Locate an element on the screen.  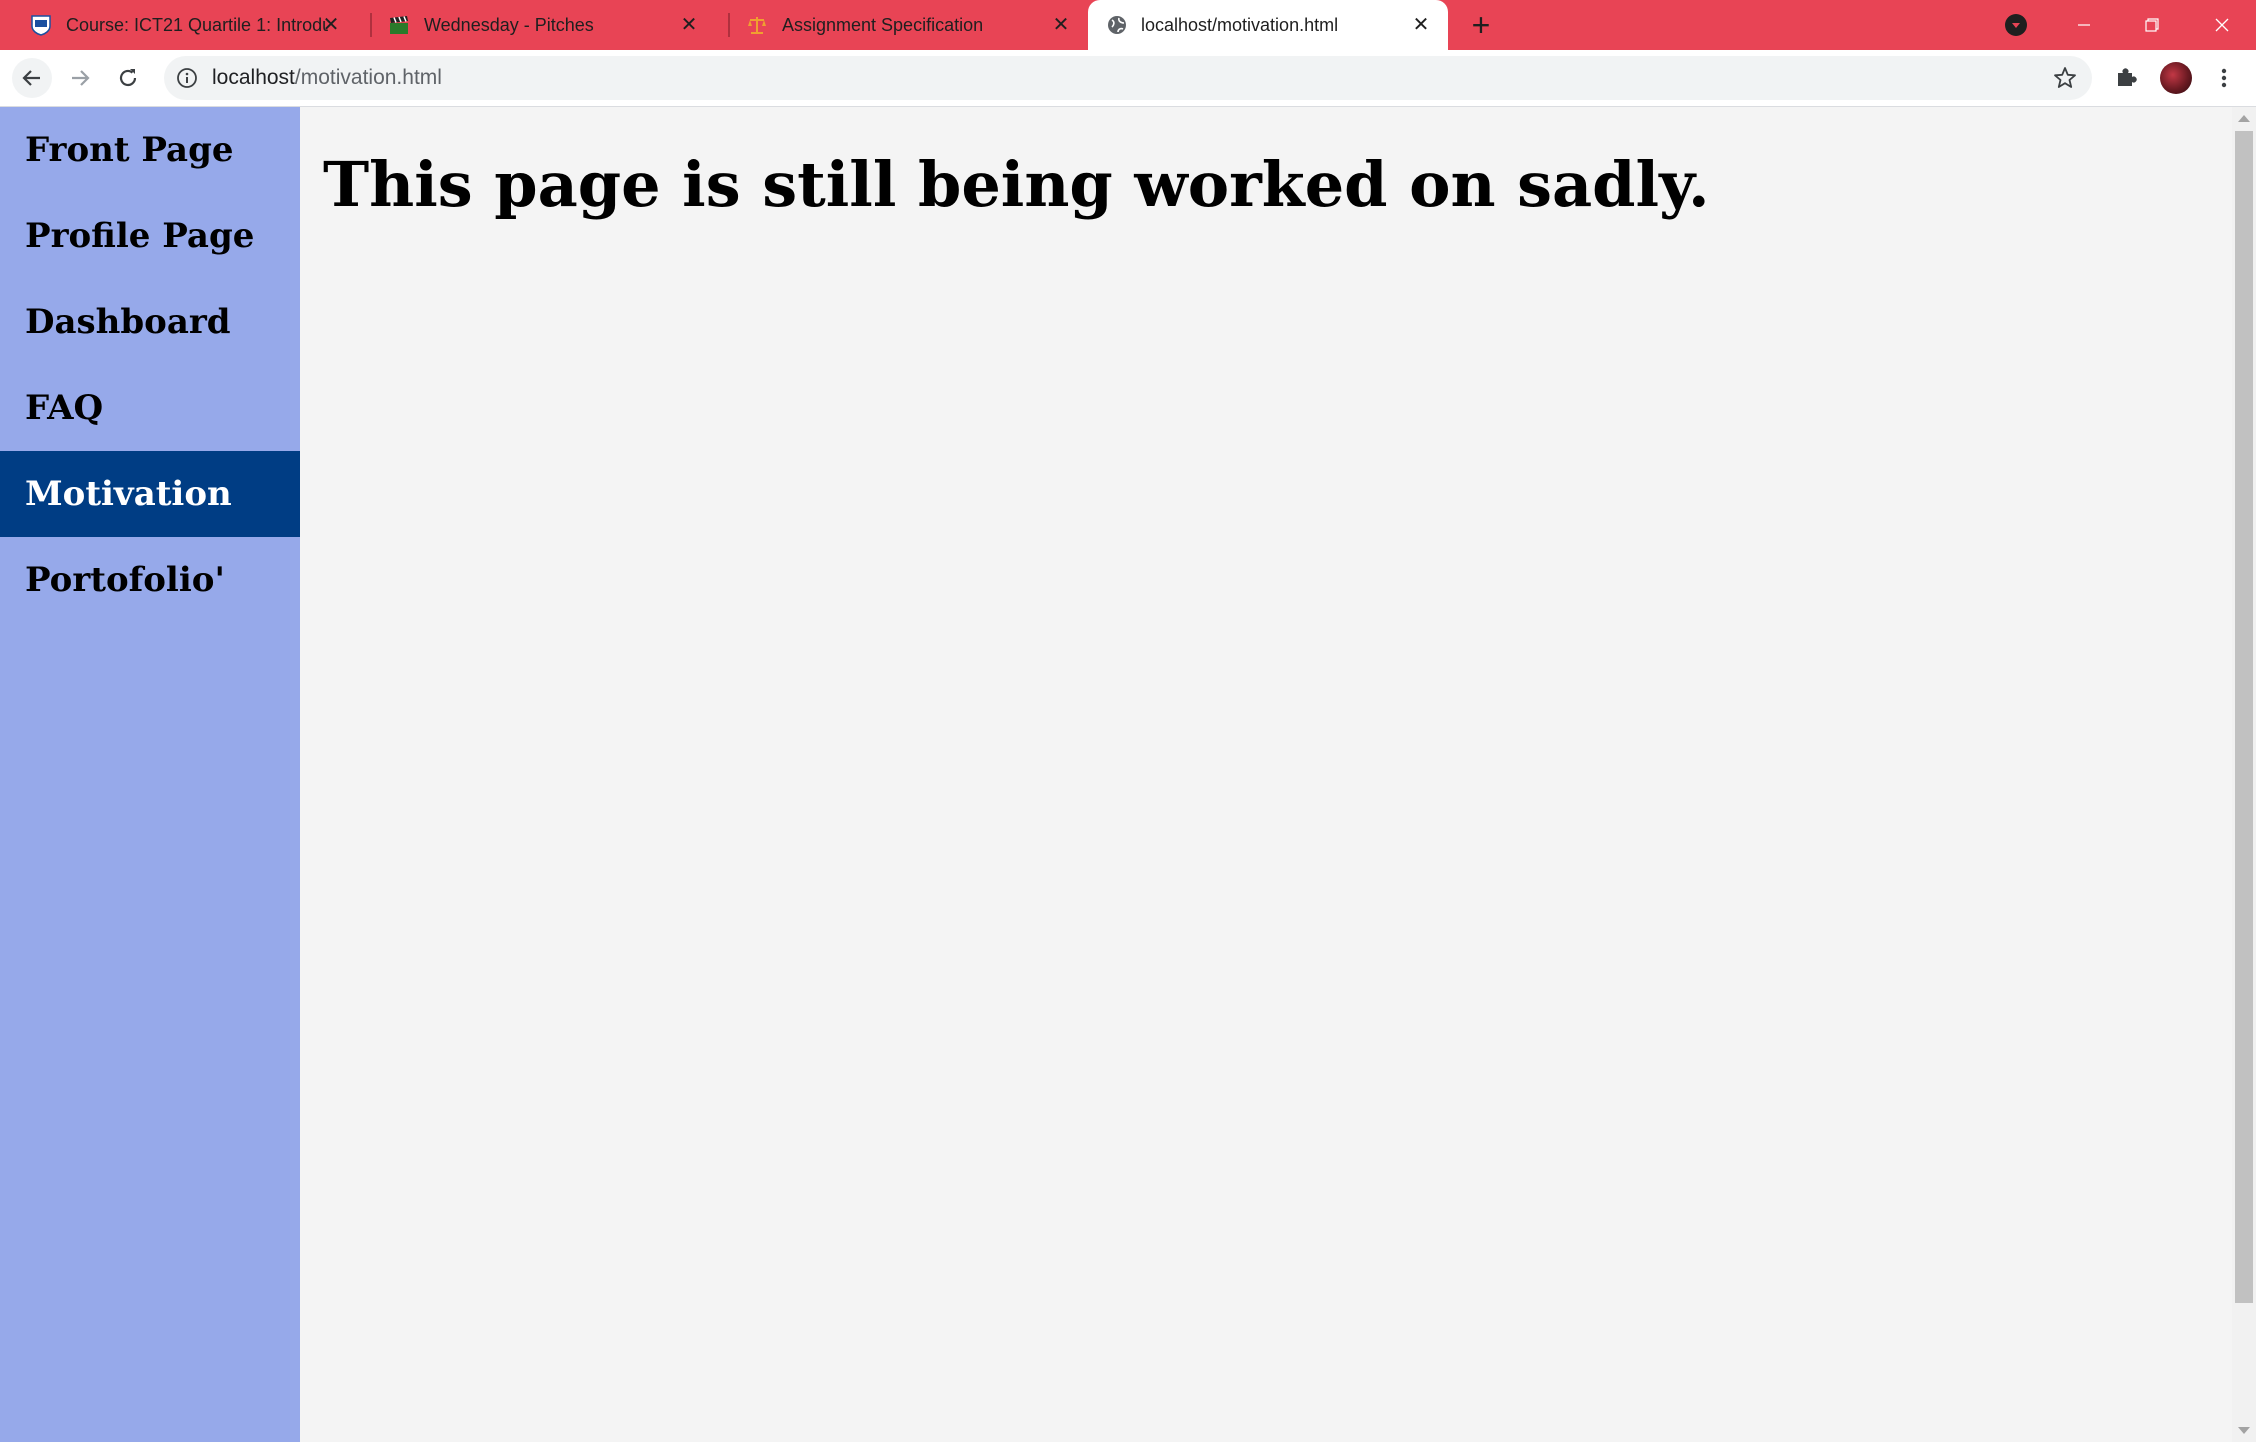
tab-motivation-active: localhost/motivation.html ✕ is located at coordinates (1268, 25).